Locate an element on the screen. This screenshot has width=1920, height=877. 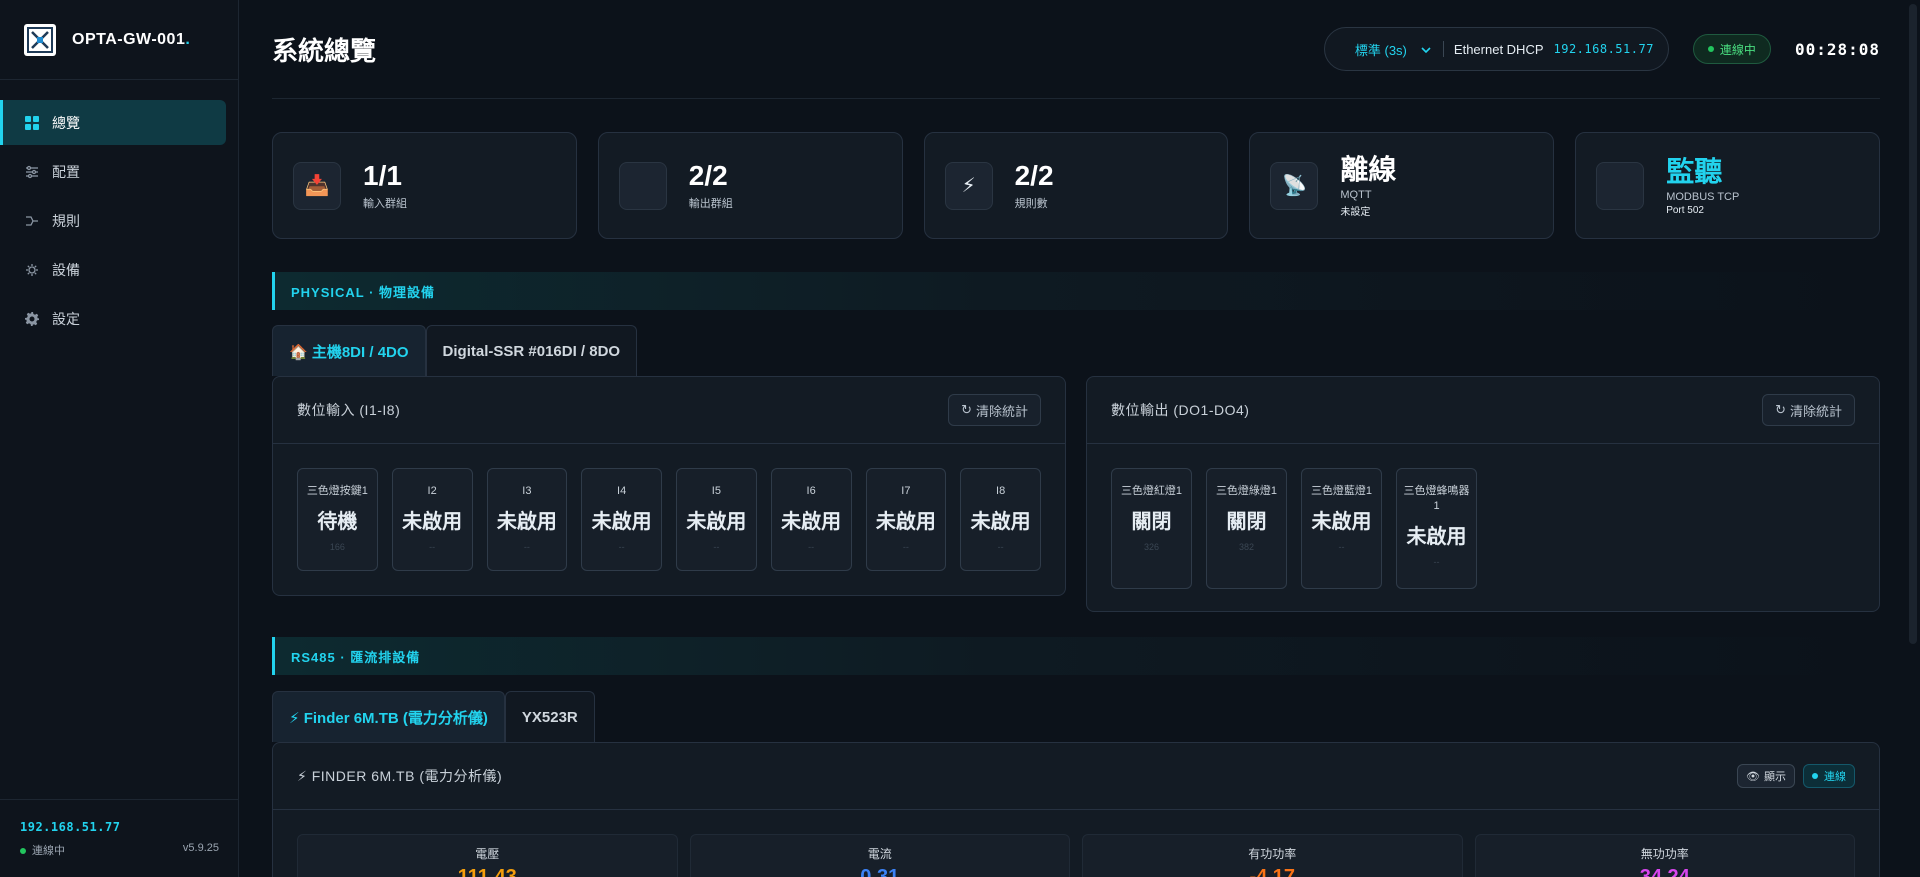
inbox-icon: 📥 is located at coordinates (317, 185).